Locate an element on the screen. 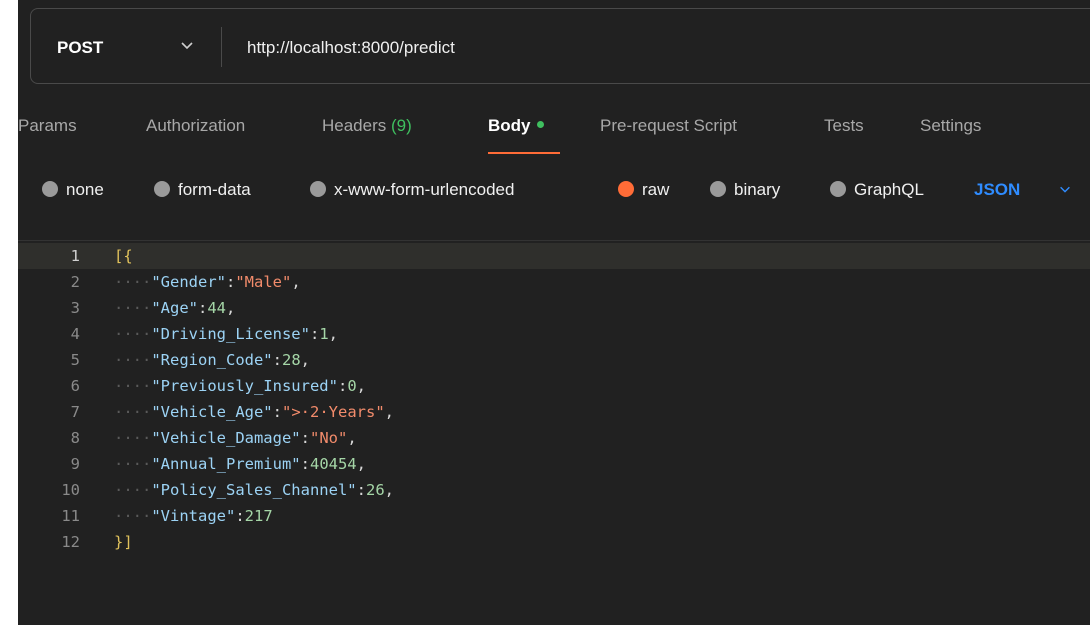  tab-pre-request-script: Pre-request Script is located at coordinates (668, 126).